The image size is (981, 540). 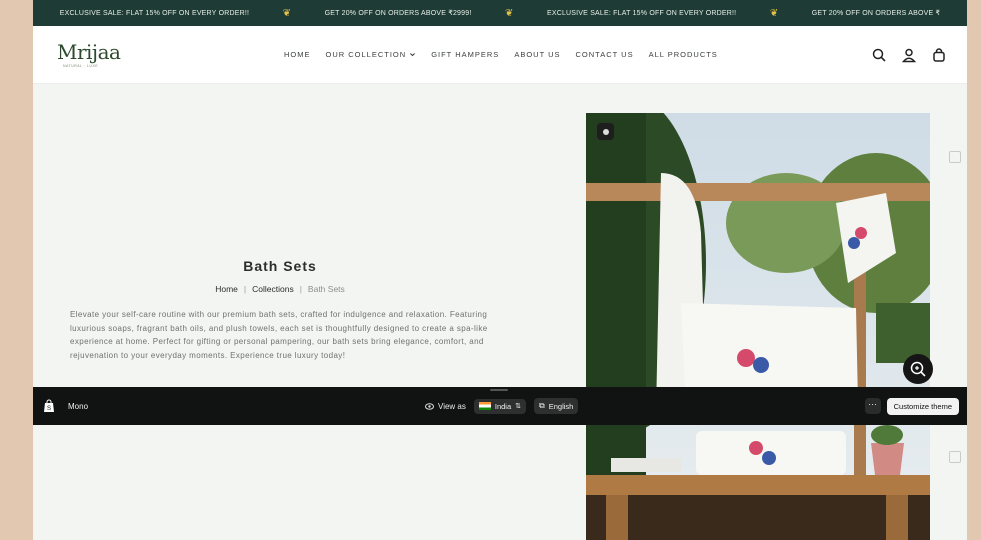 I want to click on nav-gift-hampers: GIFT HAMPERS, so click(x=465, y=54).